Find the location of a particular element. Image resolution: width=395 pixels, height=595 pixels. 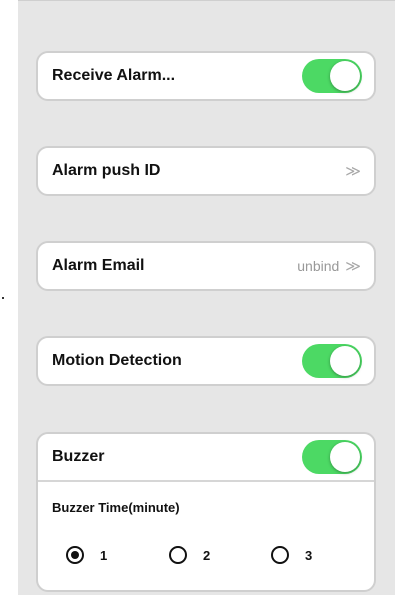

alarm-email-row: Alarm Email unbind ≫ is located at coordinates (206, 266).